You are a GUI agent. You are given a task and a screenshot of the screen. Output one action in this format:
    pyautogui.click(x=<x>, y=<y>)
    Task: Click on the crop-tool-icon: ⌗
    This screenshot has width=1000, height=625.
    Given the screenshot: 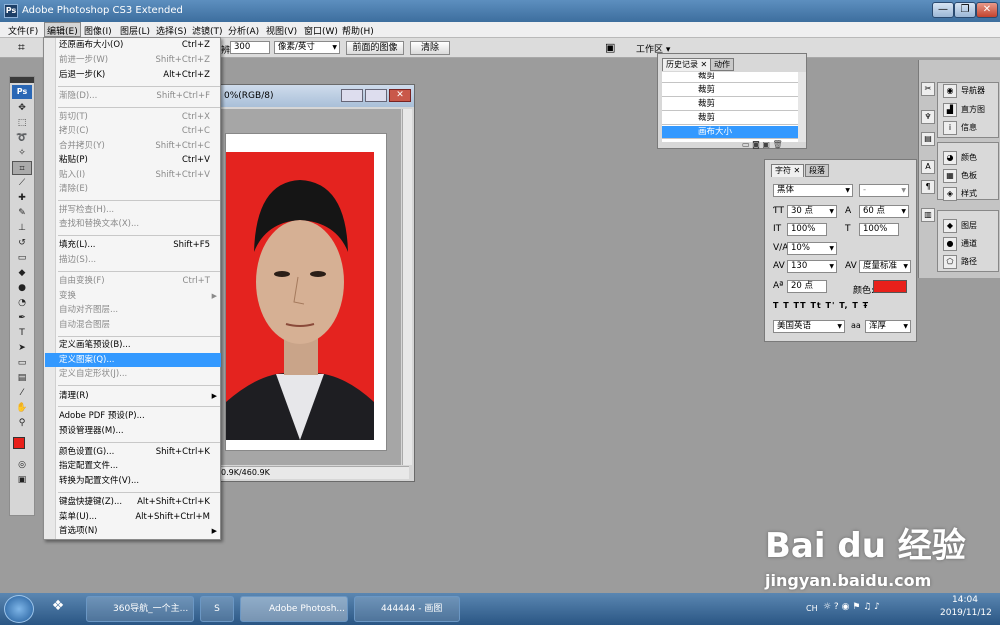 What is the action you would take?
    pyautogui.click(x=22, y=168)
    